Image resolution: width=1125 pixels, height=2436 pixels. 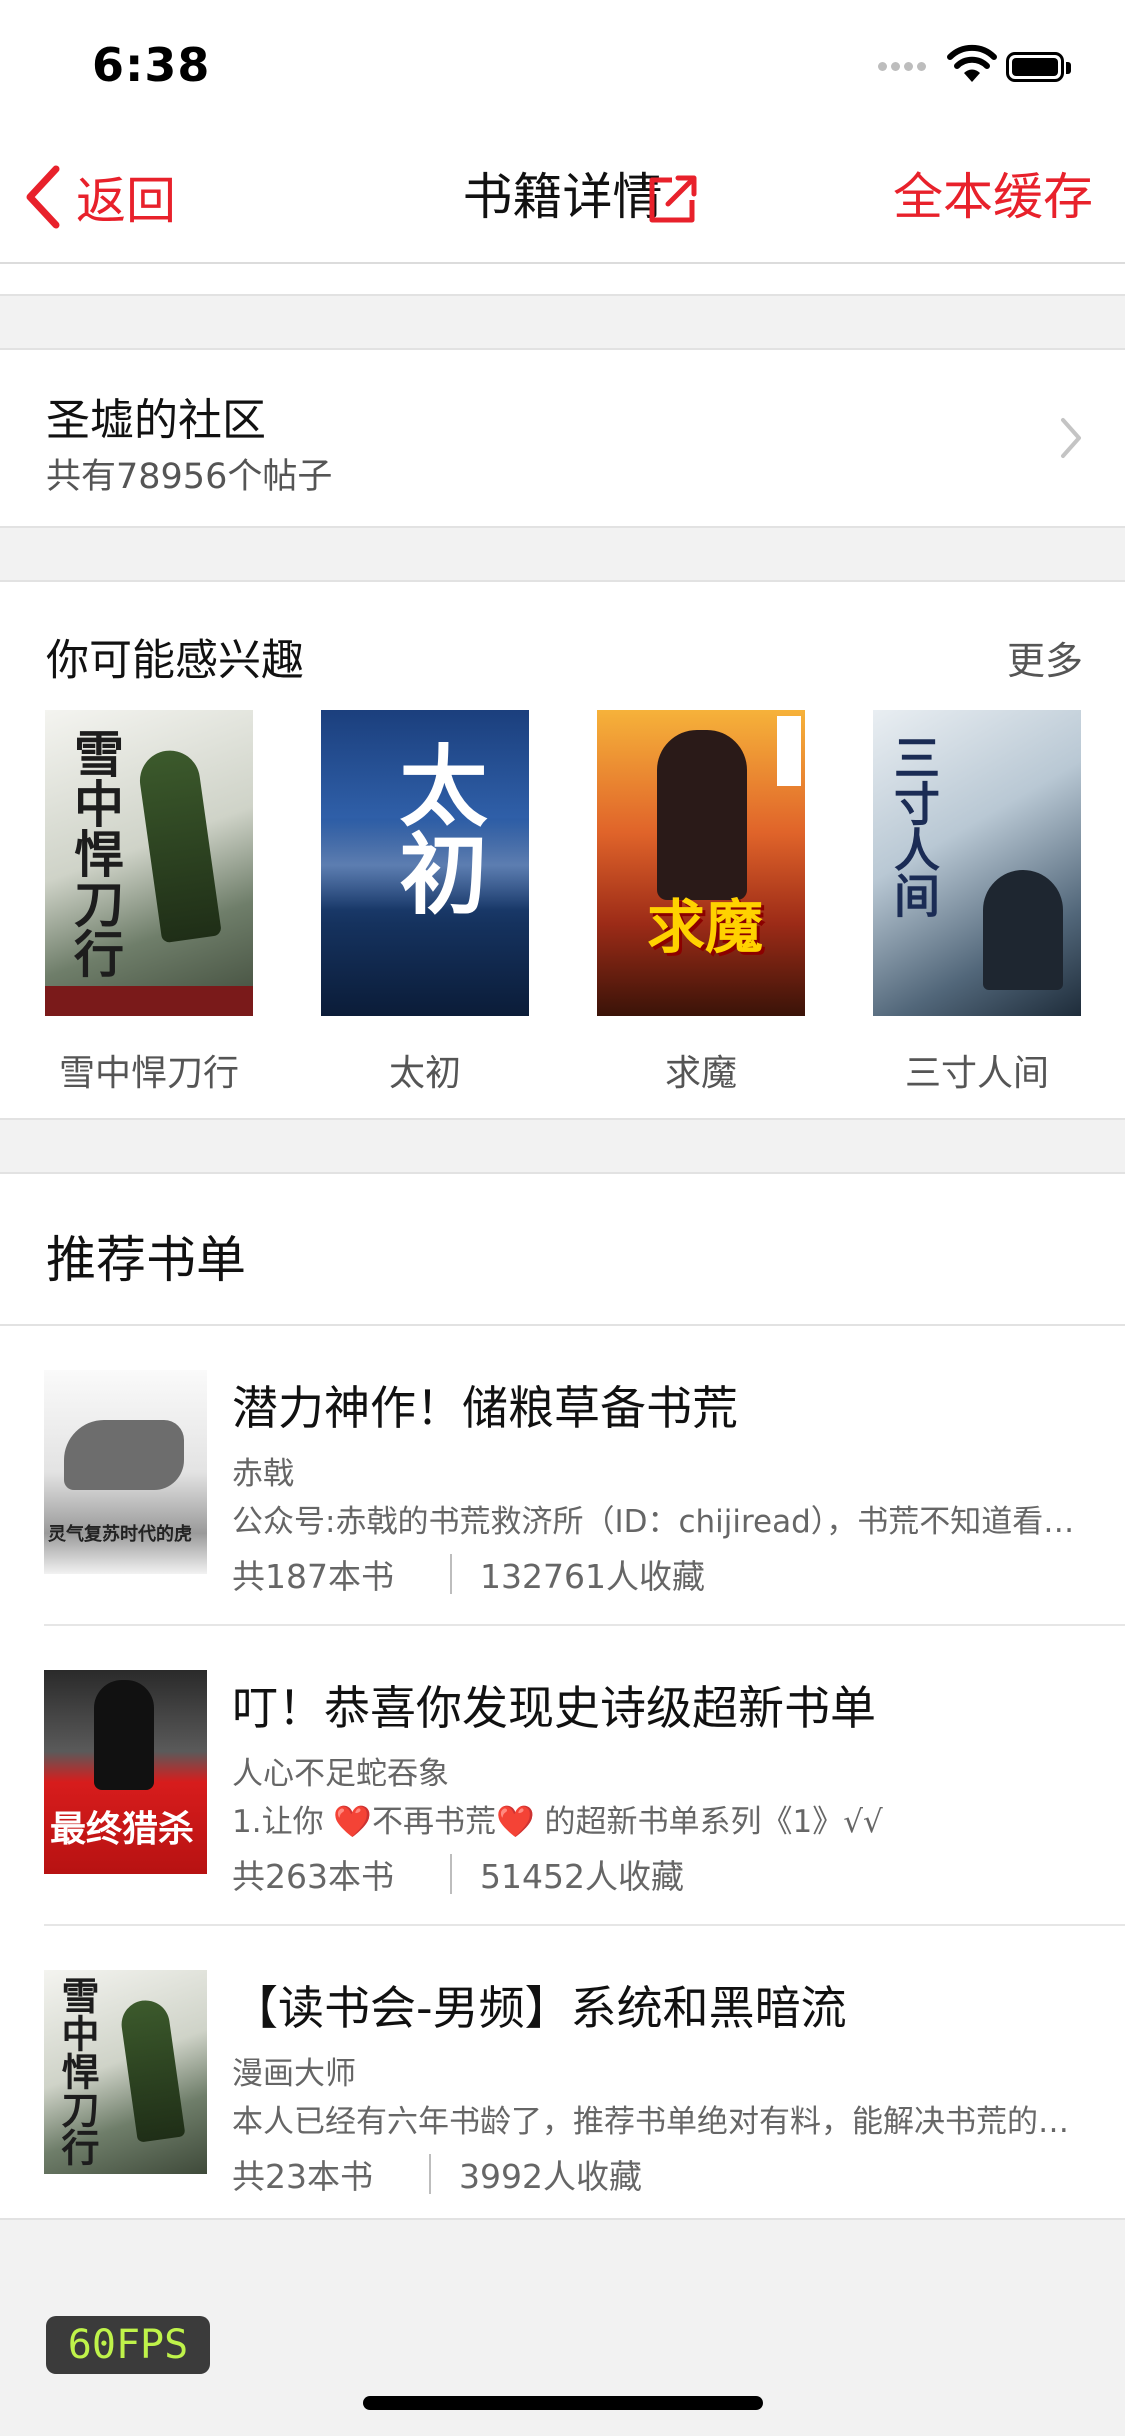 What do you see at coordinates (437, 2174) in the screenshot?
I see `book-list-stats: 共23本书 3992人收藏` at bounding box center [437, 2174].